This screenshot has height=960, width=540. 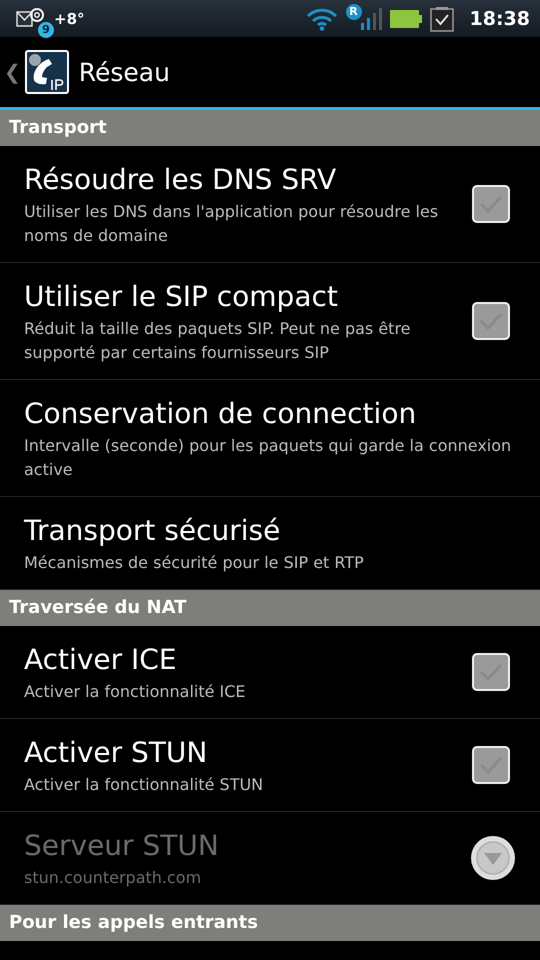 What do you see at coordinates (406, 19) in the screenshot?
I see `battery-icon` at bounding box center [406, 19].